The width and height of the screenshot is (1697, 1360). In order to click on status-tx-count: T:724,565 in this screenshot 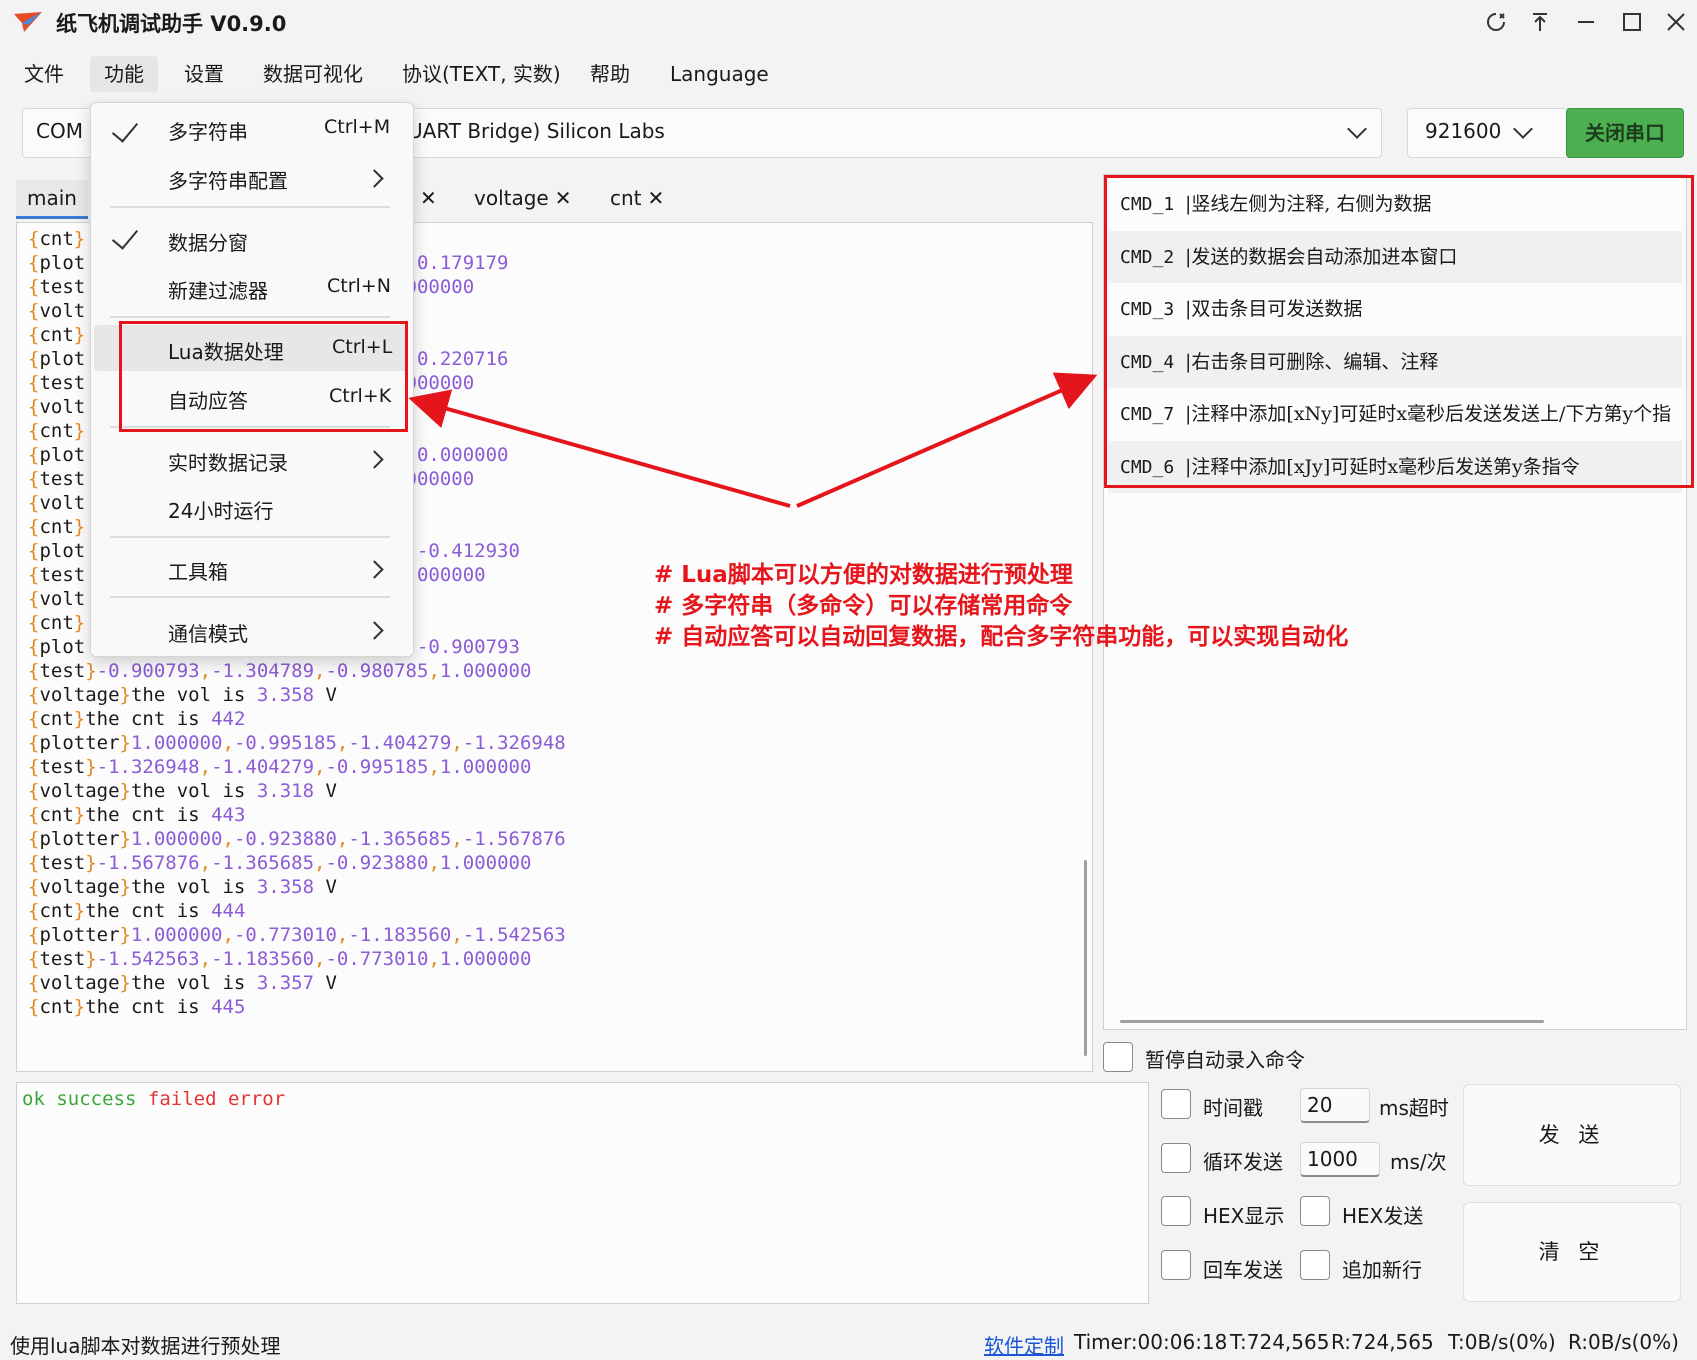, I will do `click(1280, 1342)`.